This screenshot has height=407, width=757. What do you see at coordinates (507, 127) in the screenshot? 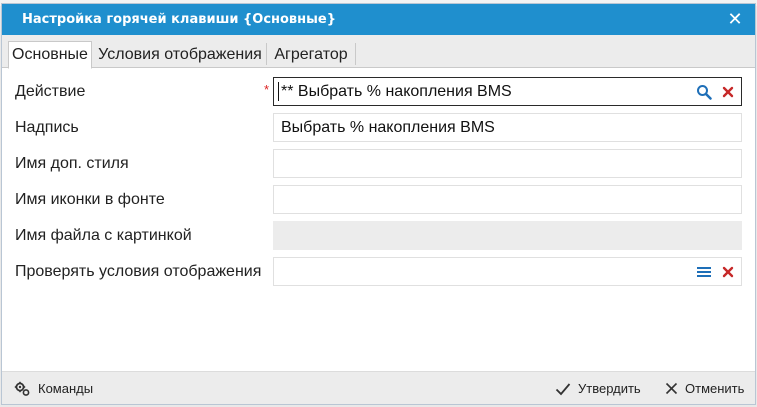
I see `caption-input: Выбрать % накопления BMS` at bounding box center [507, 127].